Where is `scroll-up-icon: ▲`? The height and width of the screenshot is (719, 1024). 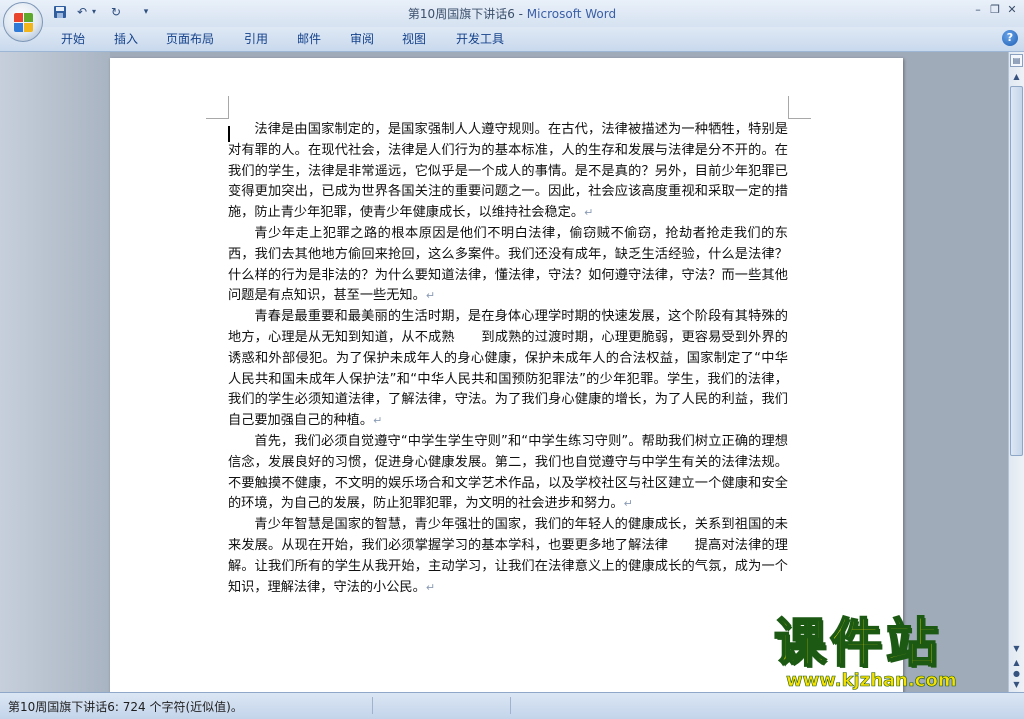 scroll-up-icon: ▲ is located at coordinates (1016, 77).